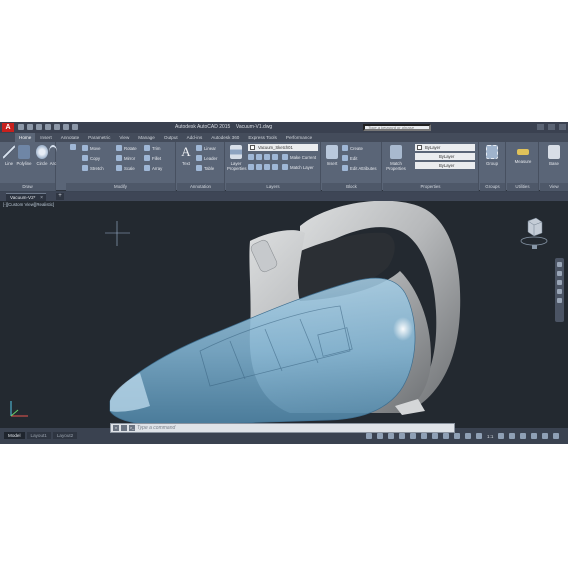  I want to click on tab-output: Output, so click(171, 137).